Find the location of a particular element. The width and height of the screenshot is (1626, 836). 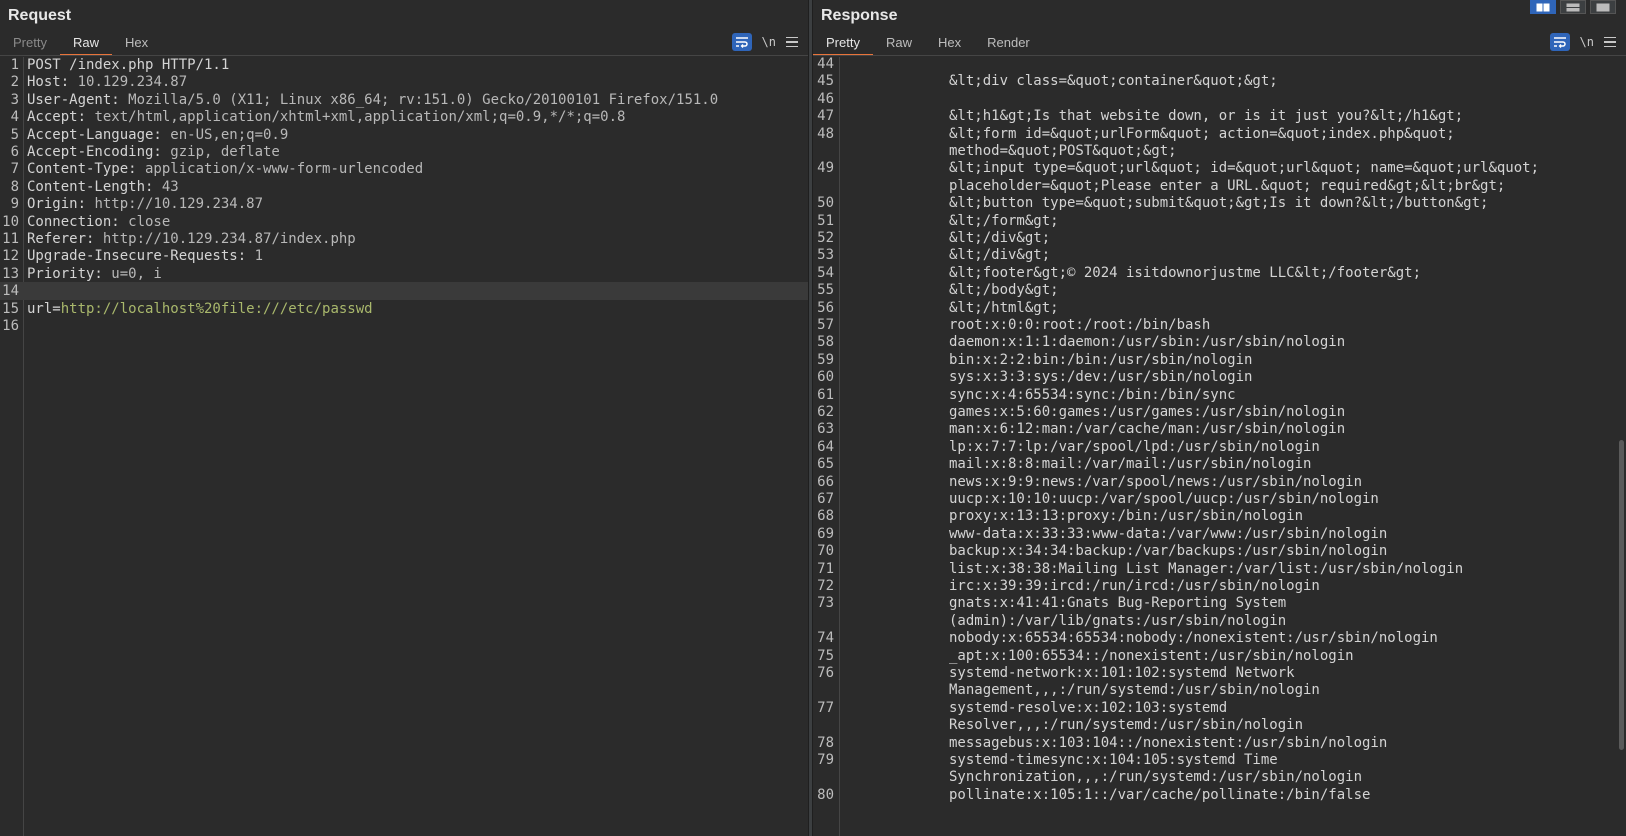

rows-icon is located at coordinates (1573, 7).